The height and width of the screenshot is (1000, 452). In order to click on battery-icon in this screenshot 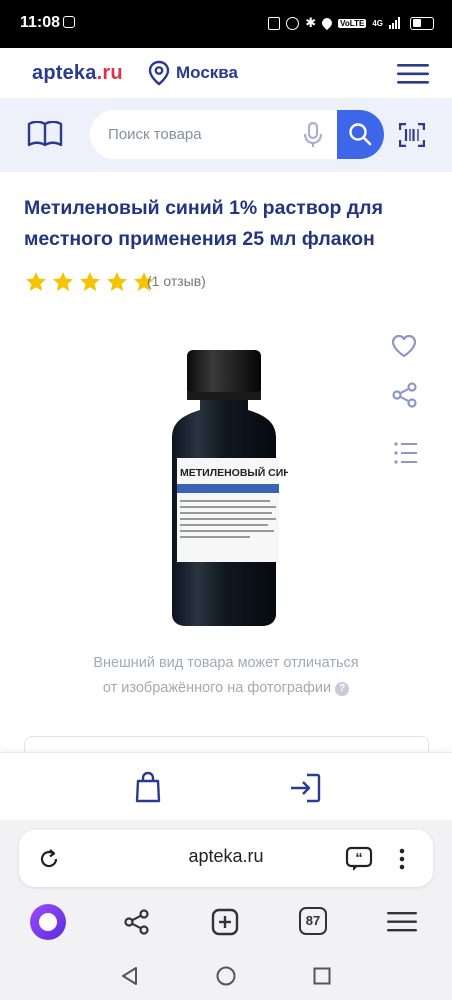, I will do `click(422, 23)`.